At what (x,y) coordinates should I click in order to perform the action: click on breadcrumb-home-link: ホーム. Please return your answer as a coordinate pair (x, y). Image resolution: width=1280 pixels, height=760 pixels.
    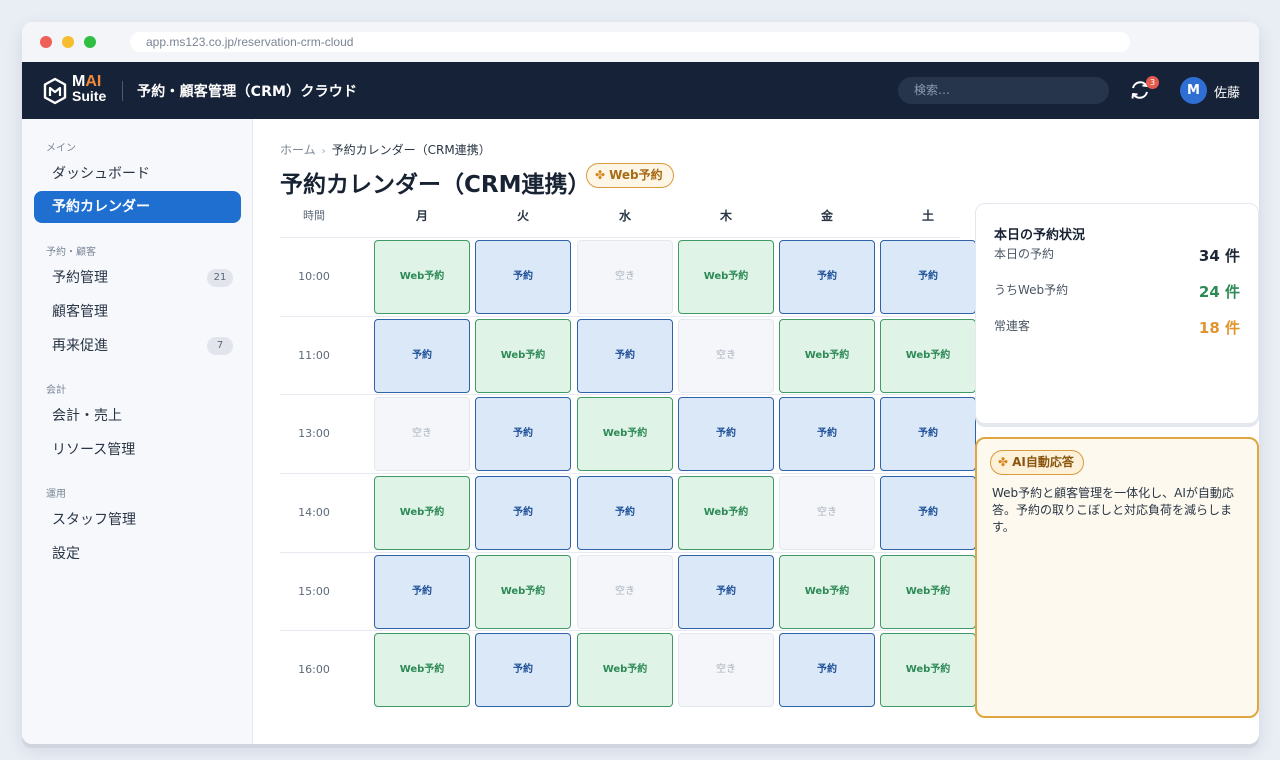
    Looking at the image, I should click on (298, 150).